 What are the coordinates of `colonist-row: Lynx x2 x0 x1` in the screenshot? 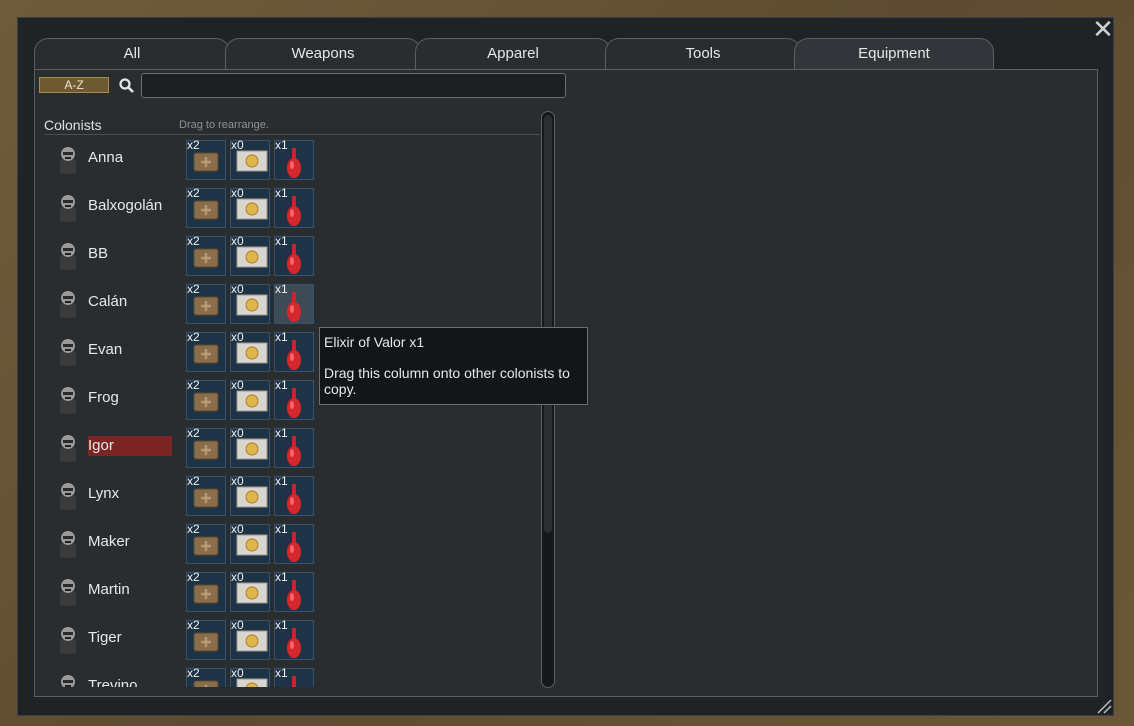 It's located at (292, 495).